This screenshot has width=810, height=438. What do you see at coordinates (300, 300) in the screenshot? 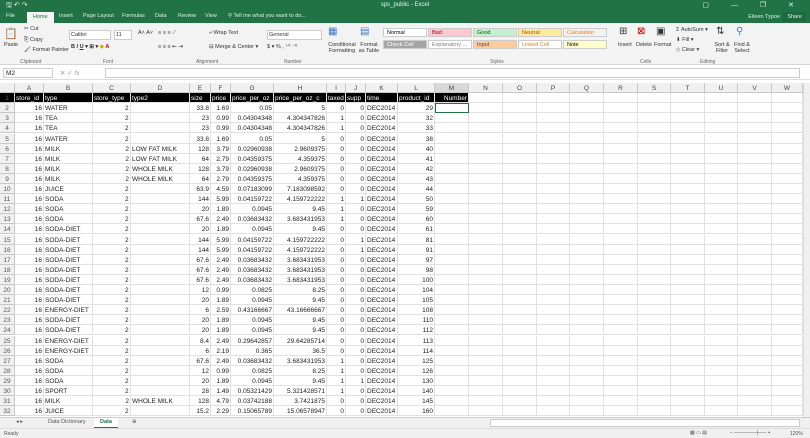
I see `cell-price-per-oz-c: 9.45` at bounding box center [300, 300].